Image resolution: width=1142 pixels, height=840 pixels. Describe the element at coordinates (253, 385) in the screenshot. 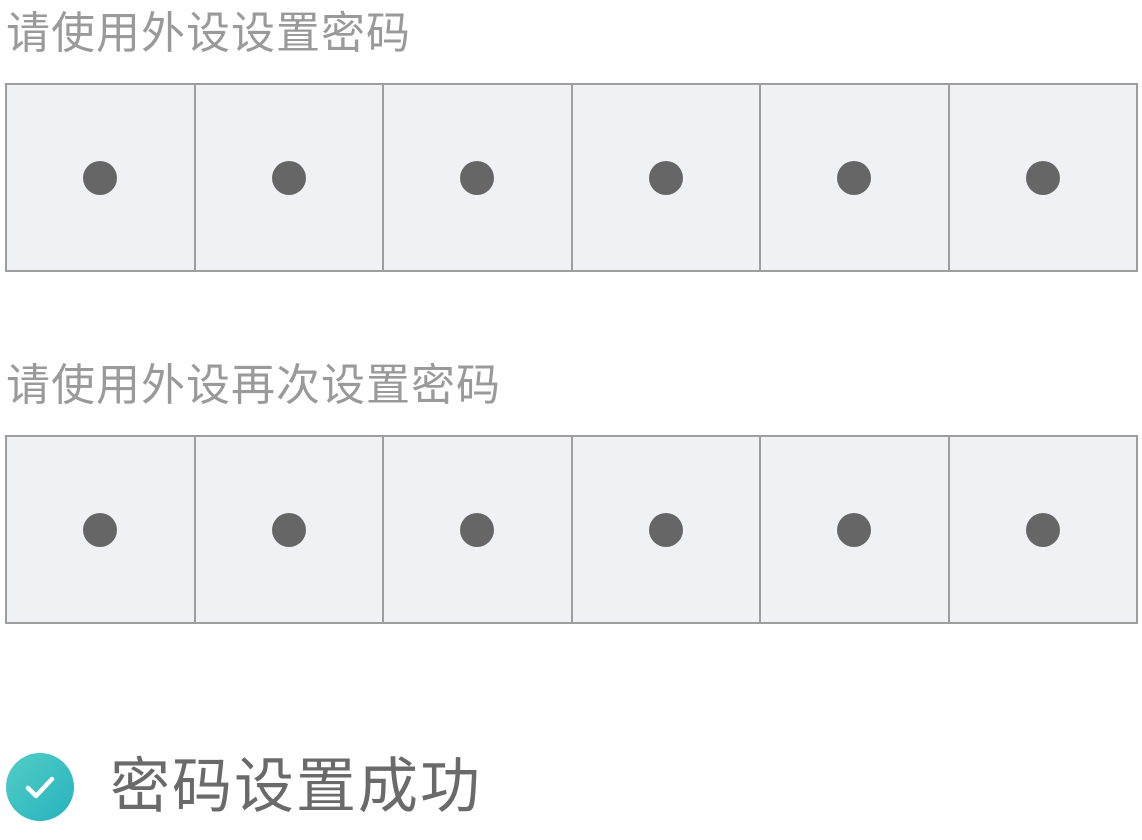

I see `confirm-password-label: 请使用外设再次设置密码` at that location.